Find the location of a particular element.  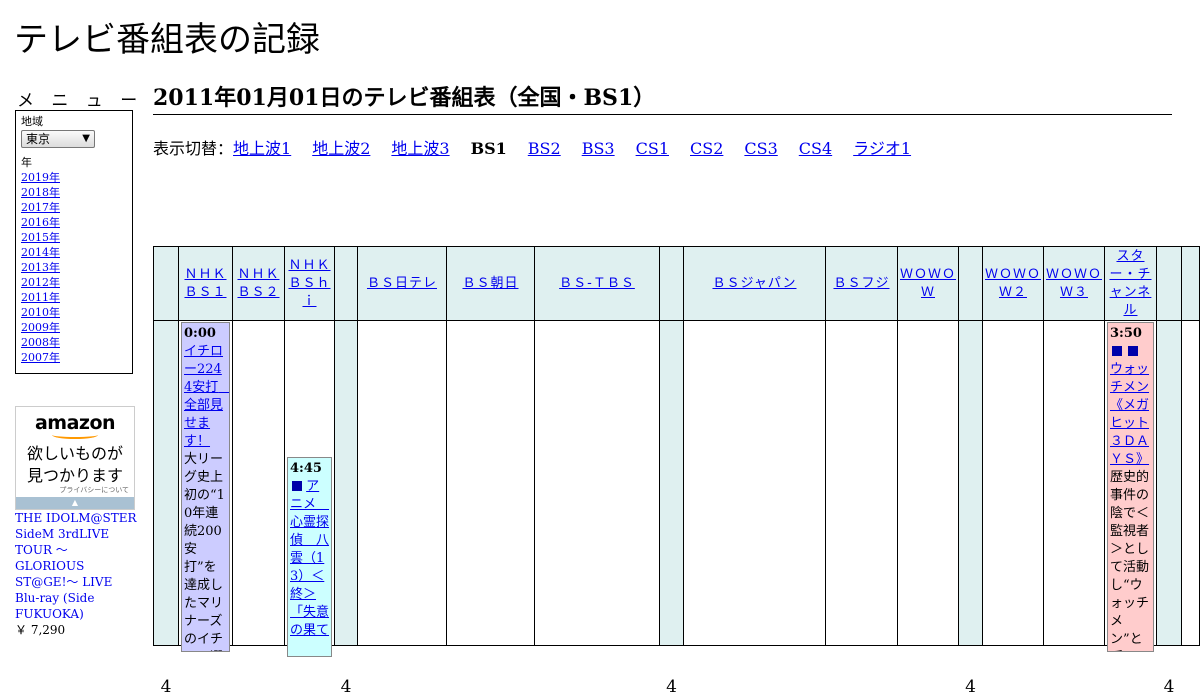

channel-column-wowow: ＷＯＷＯＷ is located at coordinates (928, 446).